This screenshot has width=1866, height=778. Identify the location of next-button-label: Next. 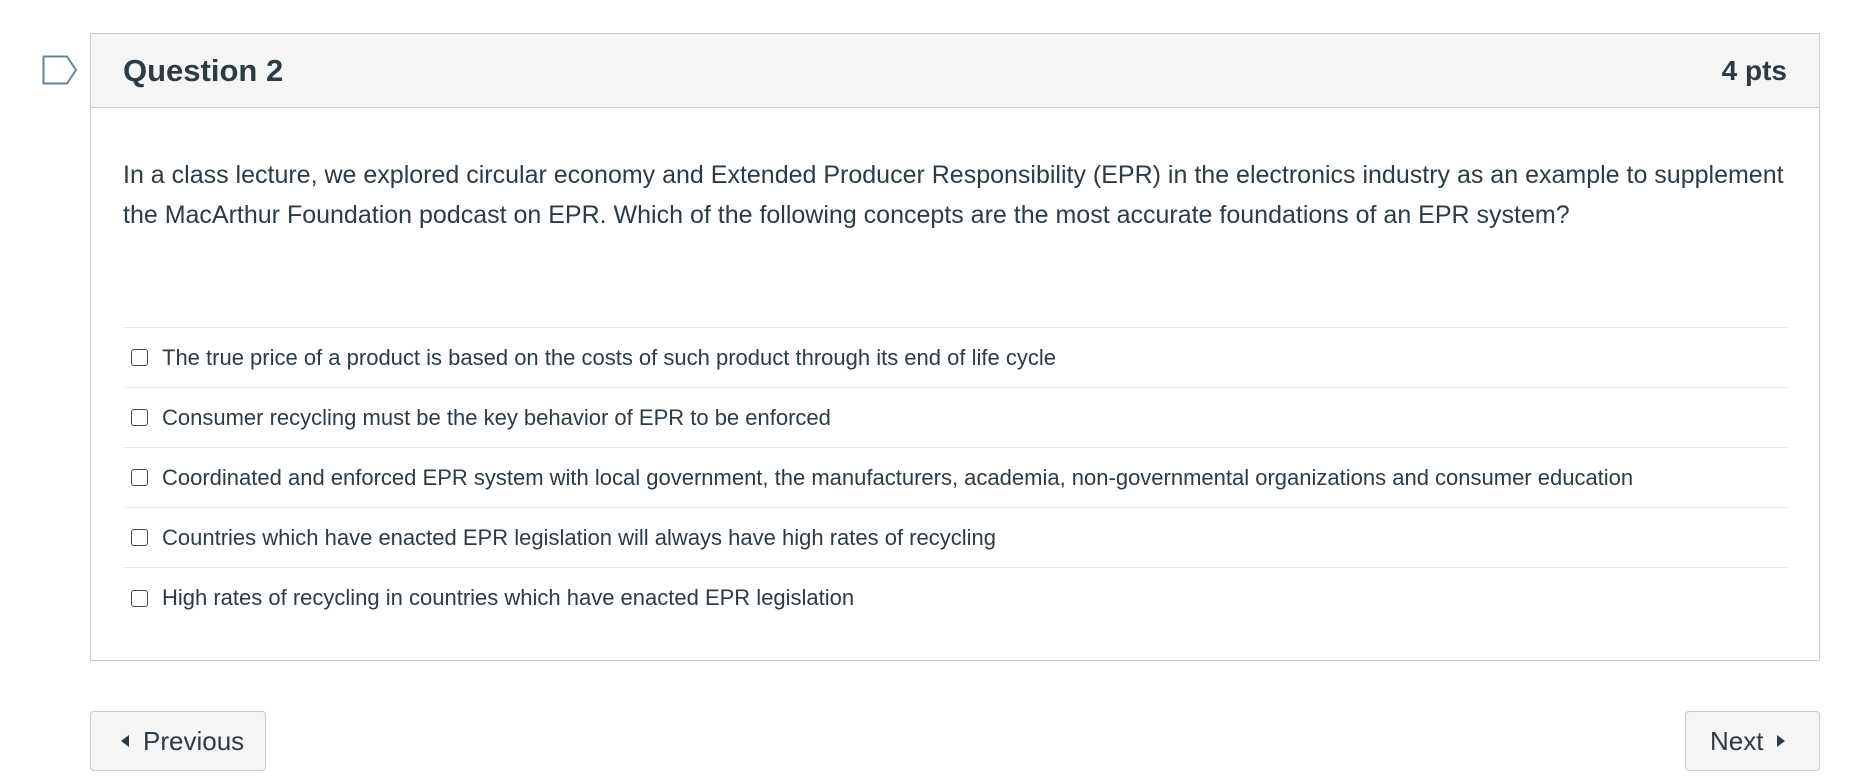
(1737, 740).